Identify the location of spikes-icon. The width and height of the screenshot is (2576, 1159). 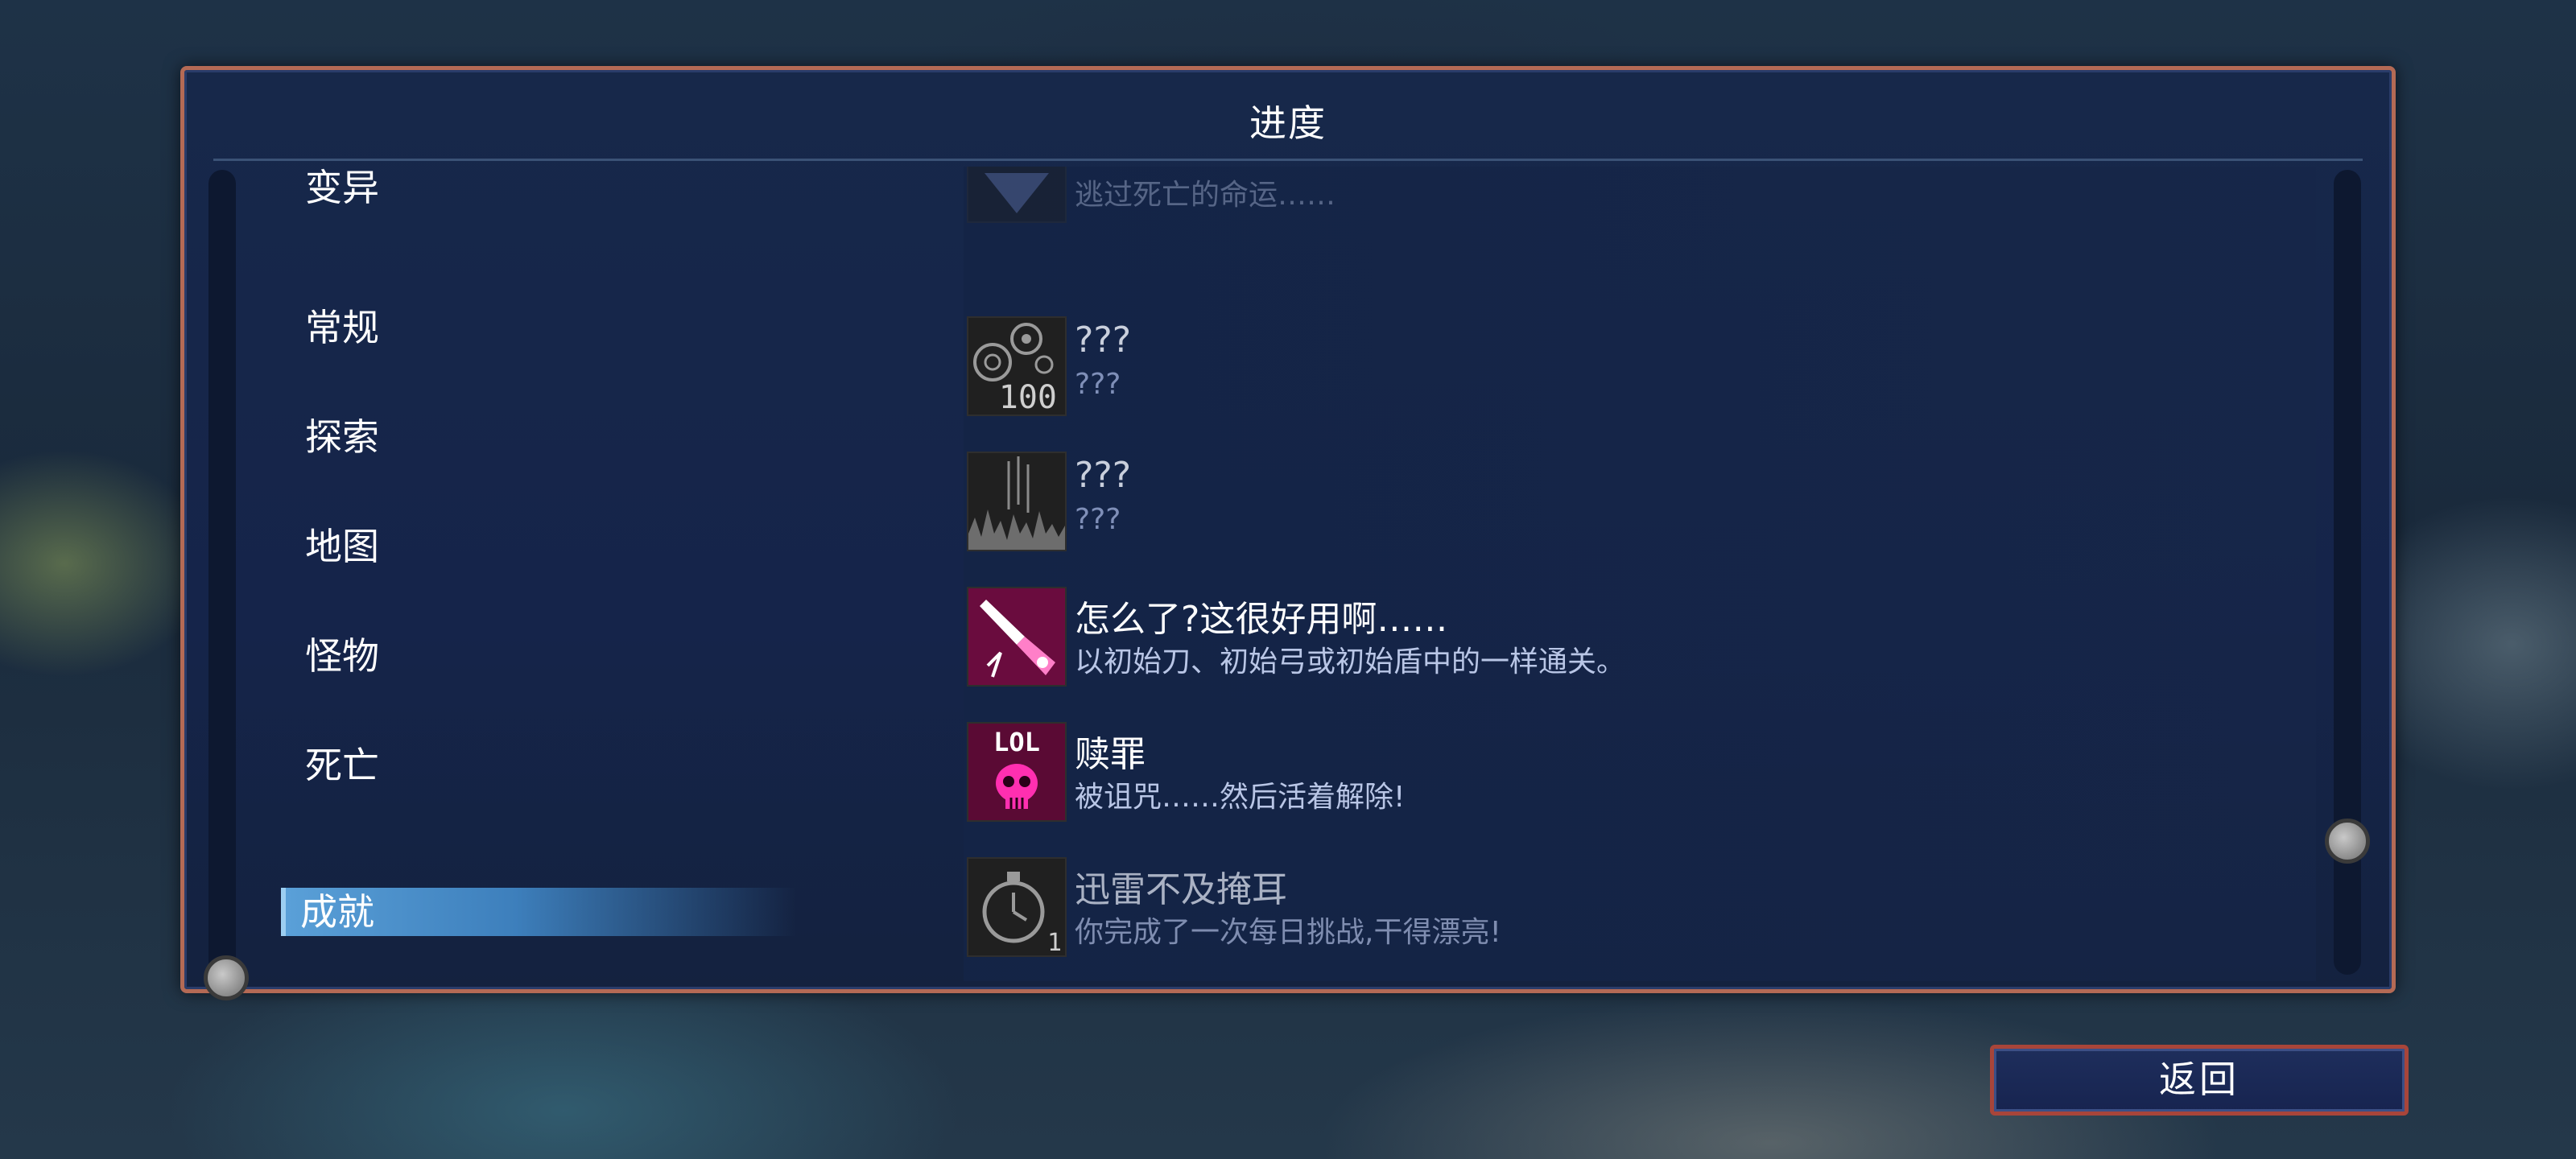
(1017, 502).